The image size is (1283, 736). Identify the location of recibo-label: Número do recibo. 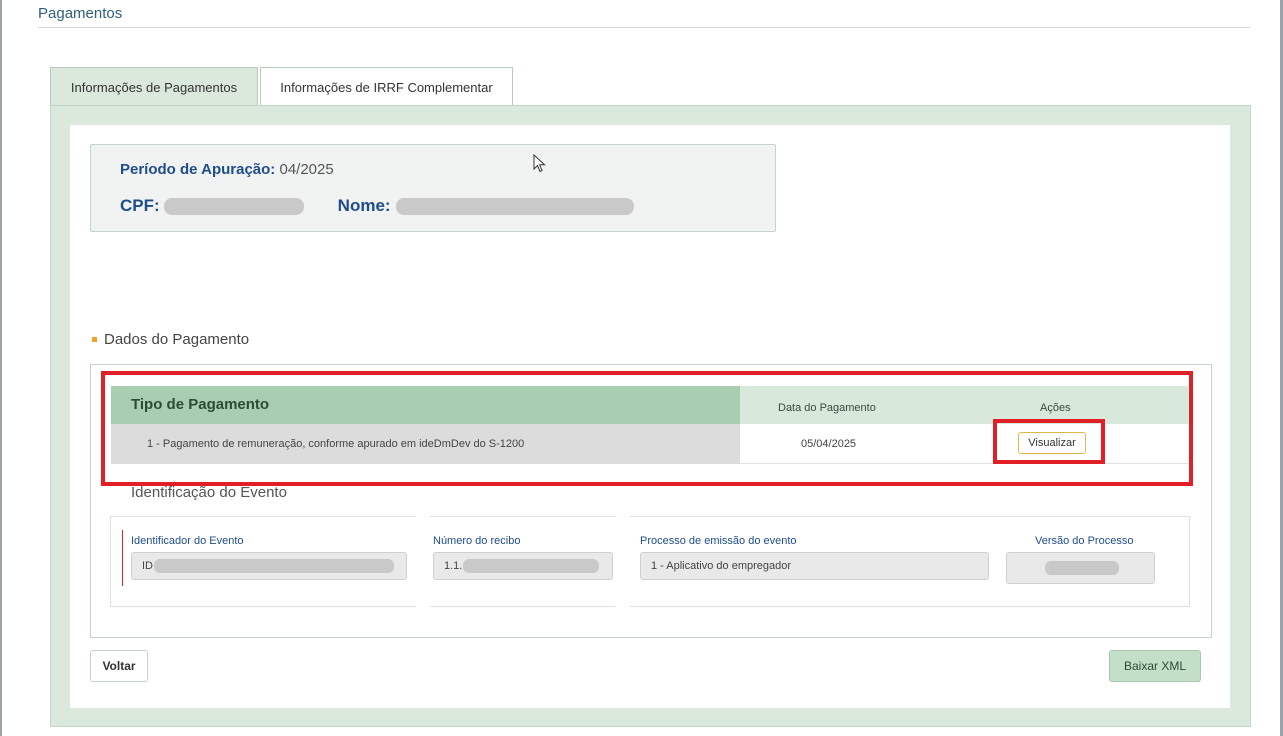
(477, 541).